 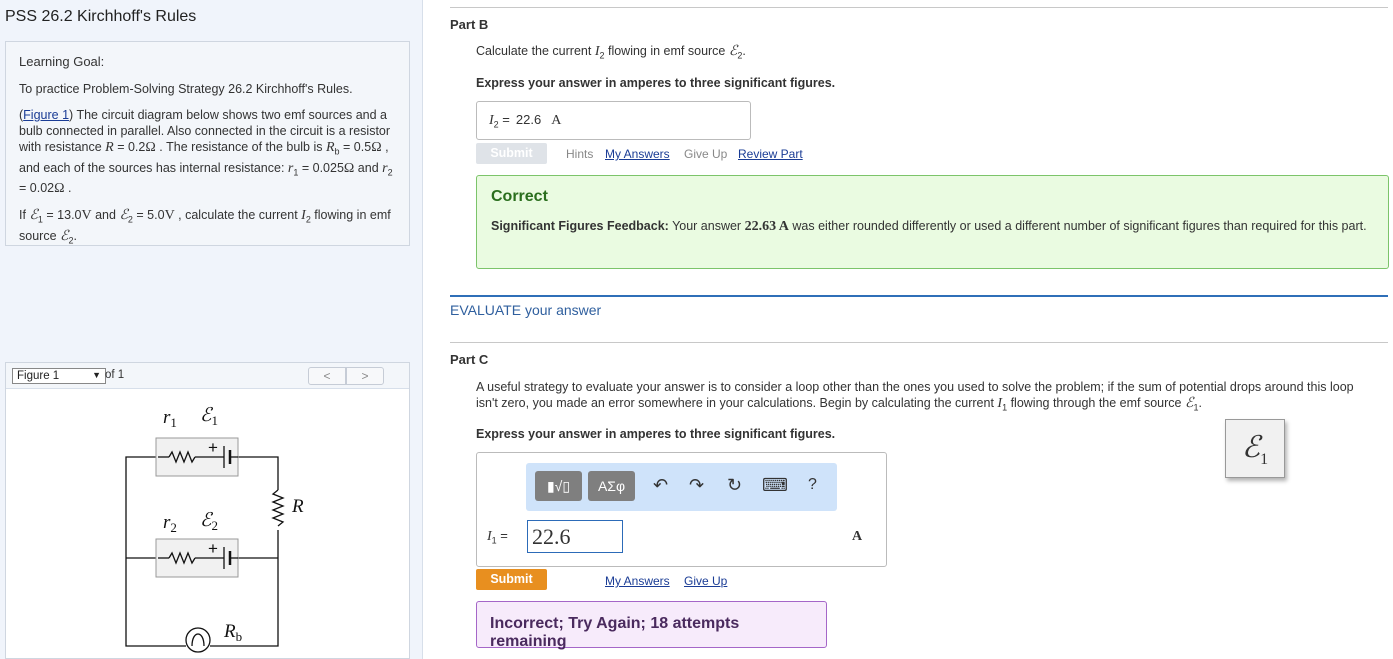 I want to click on r1-label: r1, so click(x=170, y=418).